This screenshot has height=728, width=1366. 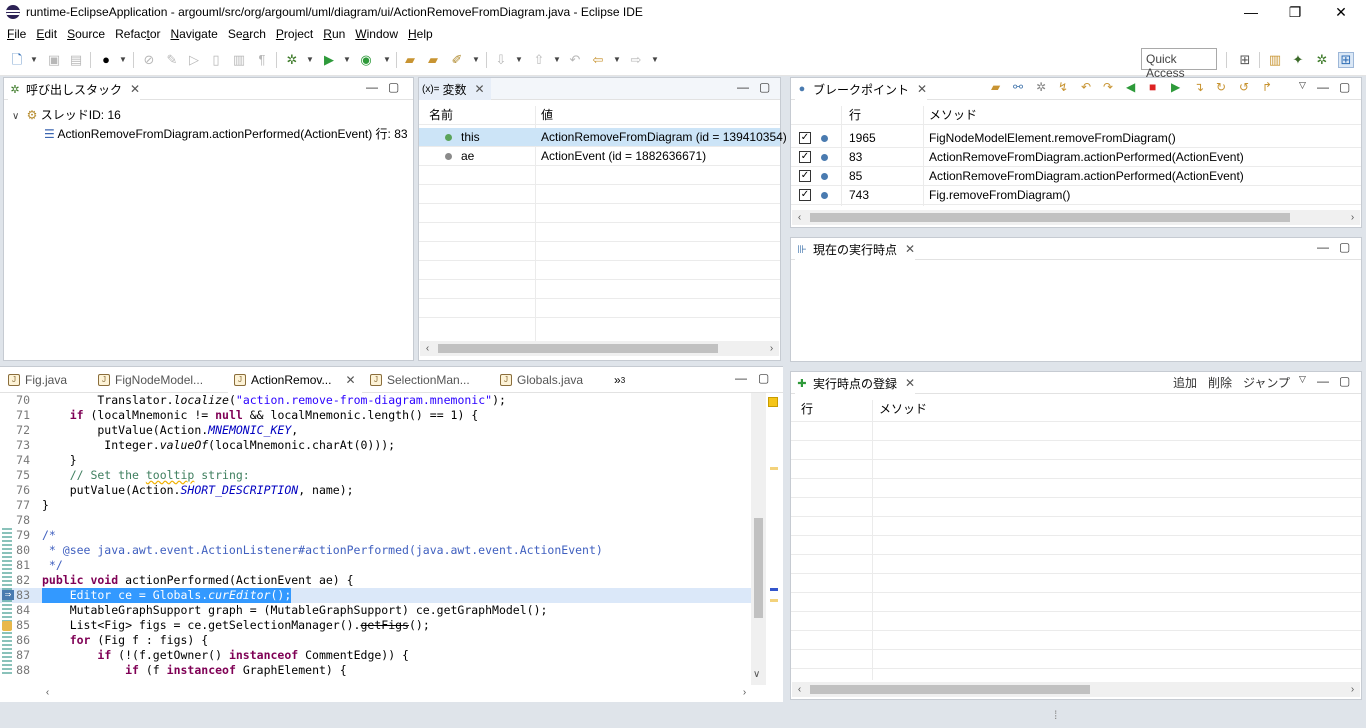 What do you see at coordinates (995, 87) in the screenshot?
I see `folder-icon: ▰` at bounding box center [995, 87].